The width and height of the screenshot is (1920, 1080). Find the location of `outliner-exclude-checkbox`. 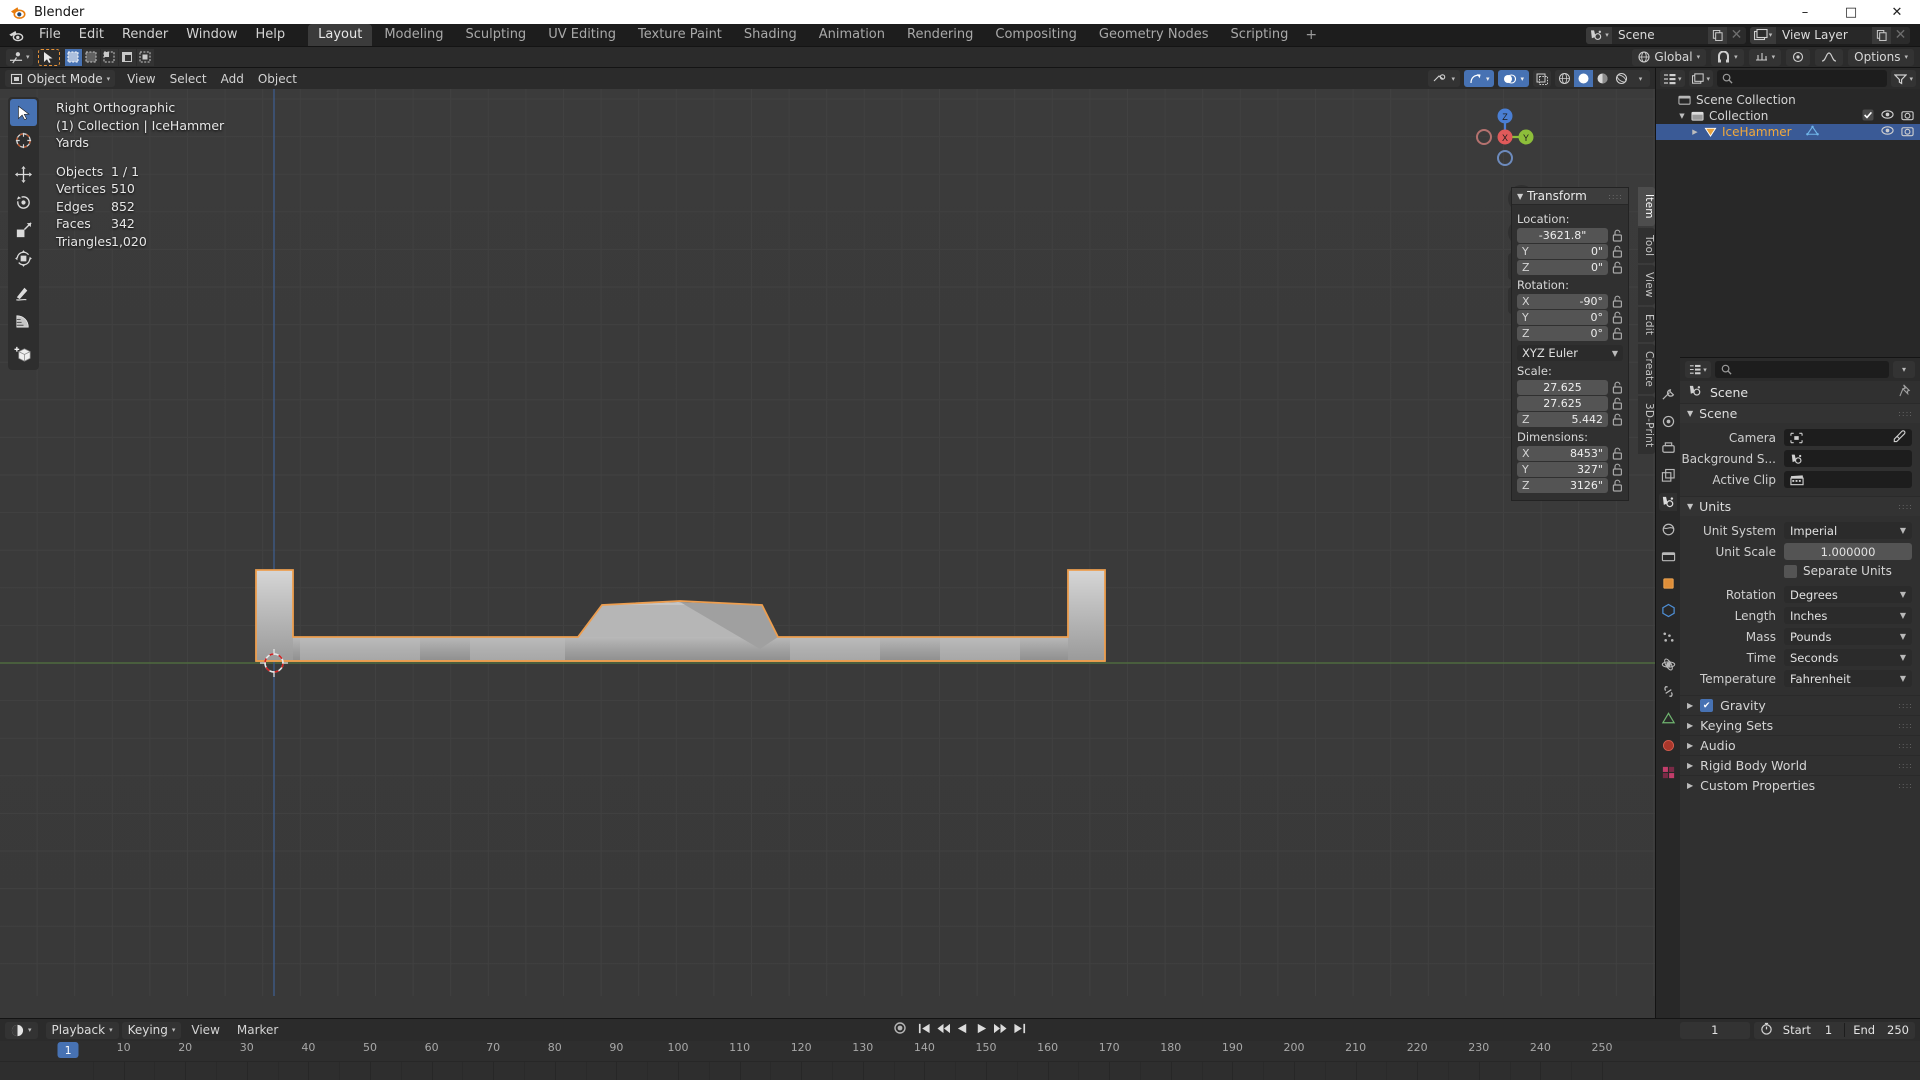

outliner-exclude-checkbox is located at coordinates (1868, 116).